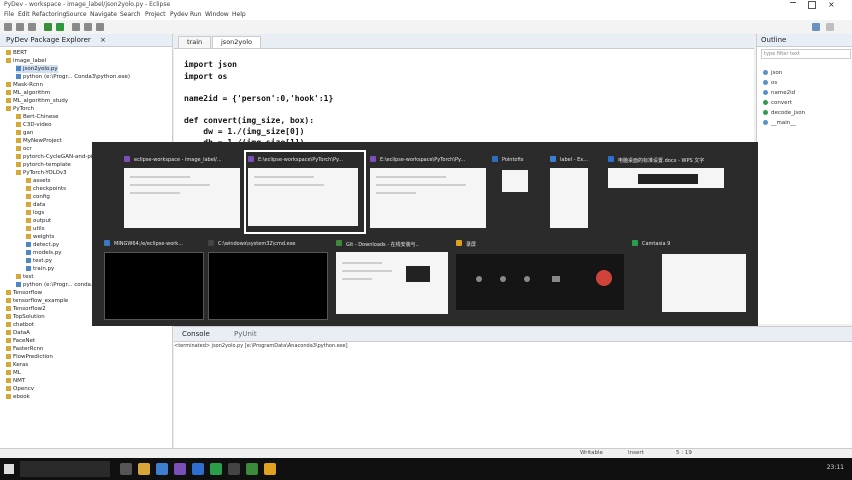  I want to click on tree-item: Tensorflow2, so click(26, 309).